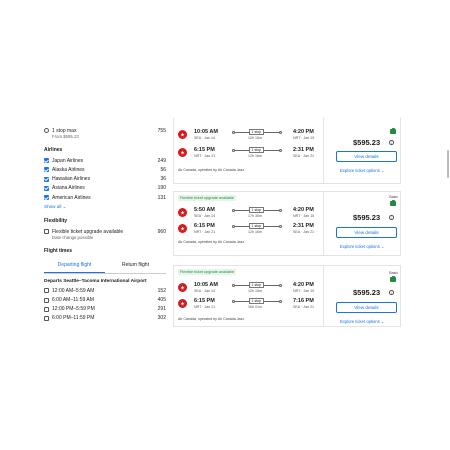 This screenshot has height=450, width=450. I want to click on airline-filter: Alaska Airlines 56, so click(105, 169).